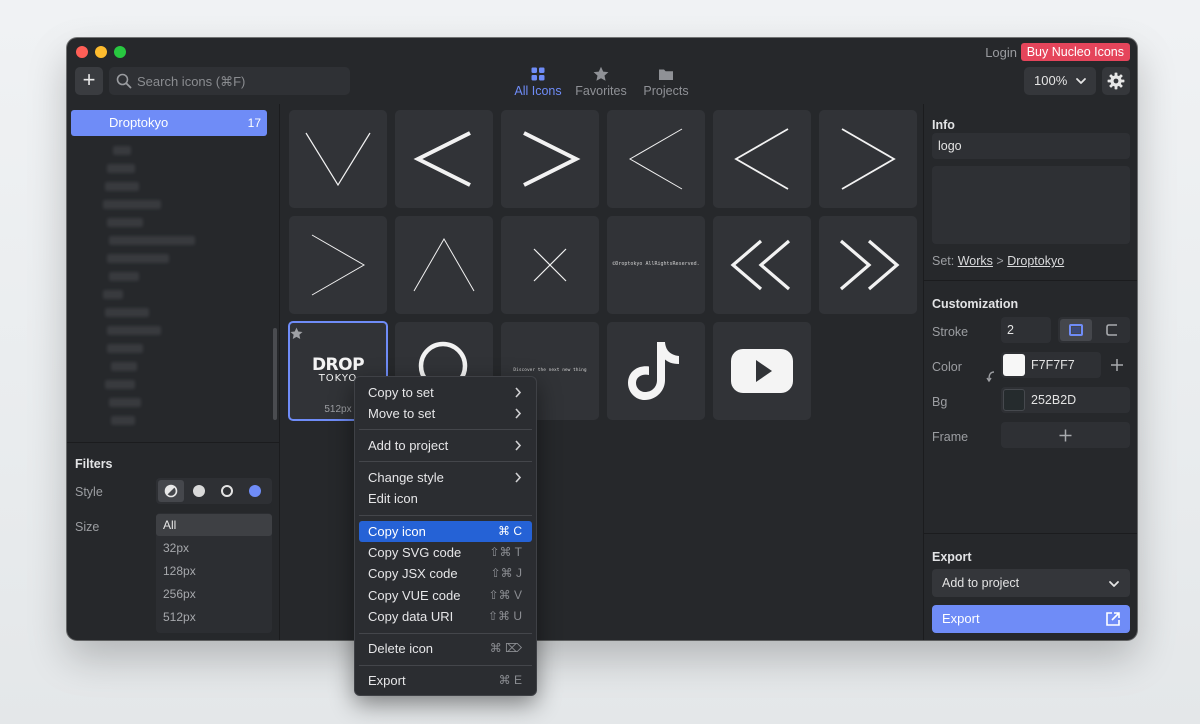 The image size is (1200, 724). Describe the element at coordinates (101, 52) in the screenshot. I see `minimize-window-button` at that location.